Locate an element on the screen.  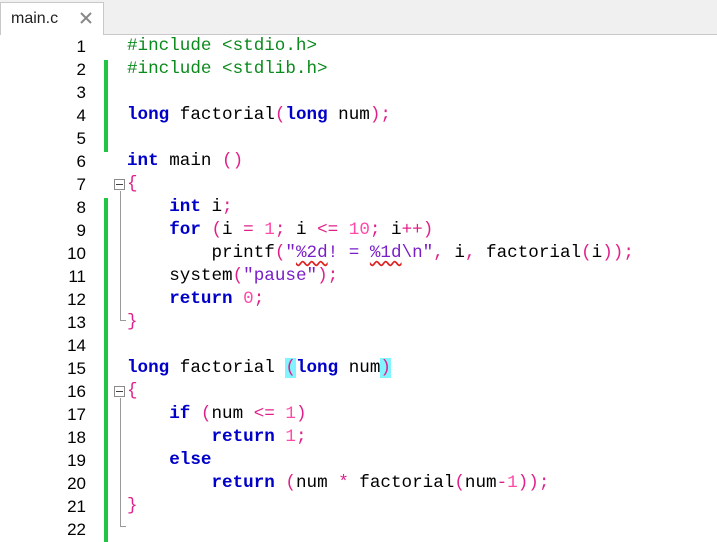
code-token: ++) is located at coordinates (417, 230).